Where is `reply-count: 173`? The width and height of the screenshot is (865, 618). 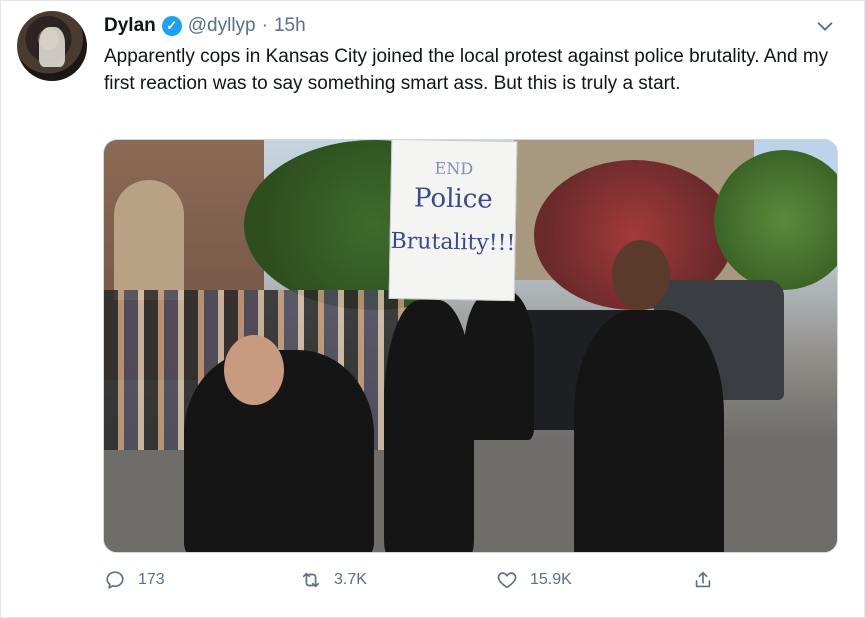 reply-count: 173 is located at coordinates (151, 579).